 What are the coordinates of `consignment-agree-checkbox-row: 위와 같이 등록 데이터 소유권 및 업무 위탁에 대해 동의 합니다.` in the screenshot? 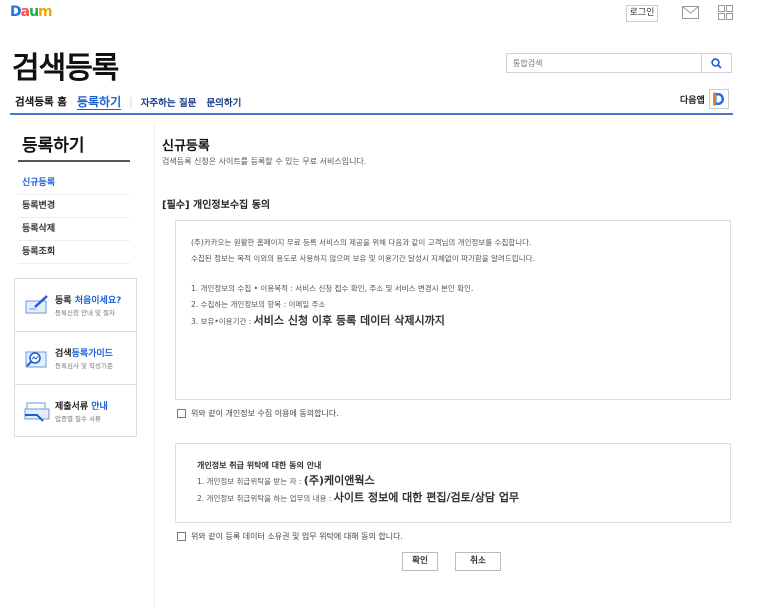 It's located at (290, 536).